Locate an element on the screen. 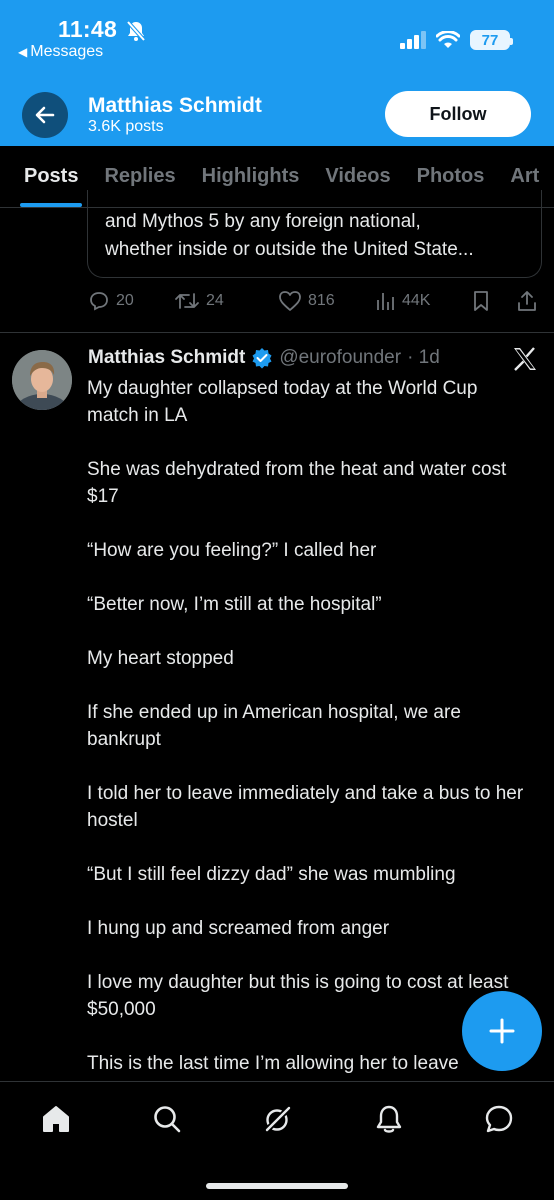 This screenshot has width=554, height=1200. notifications-icon is located at coordinates (389, 1119).